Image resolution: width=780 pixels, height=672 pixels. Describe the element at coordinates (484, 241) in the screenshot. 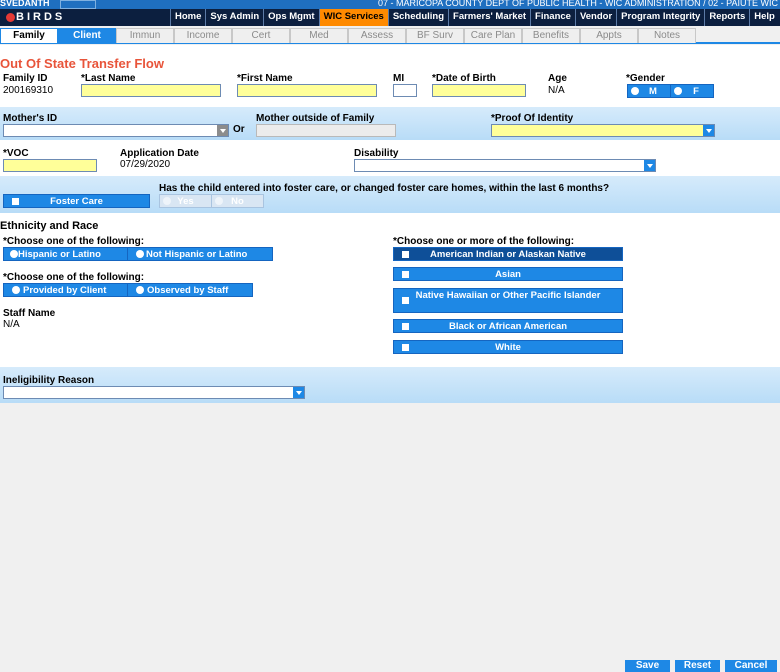

I see `choose-more-race: *Choose one or more of the following:` at that location.